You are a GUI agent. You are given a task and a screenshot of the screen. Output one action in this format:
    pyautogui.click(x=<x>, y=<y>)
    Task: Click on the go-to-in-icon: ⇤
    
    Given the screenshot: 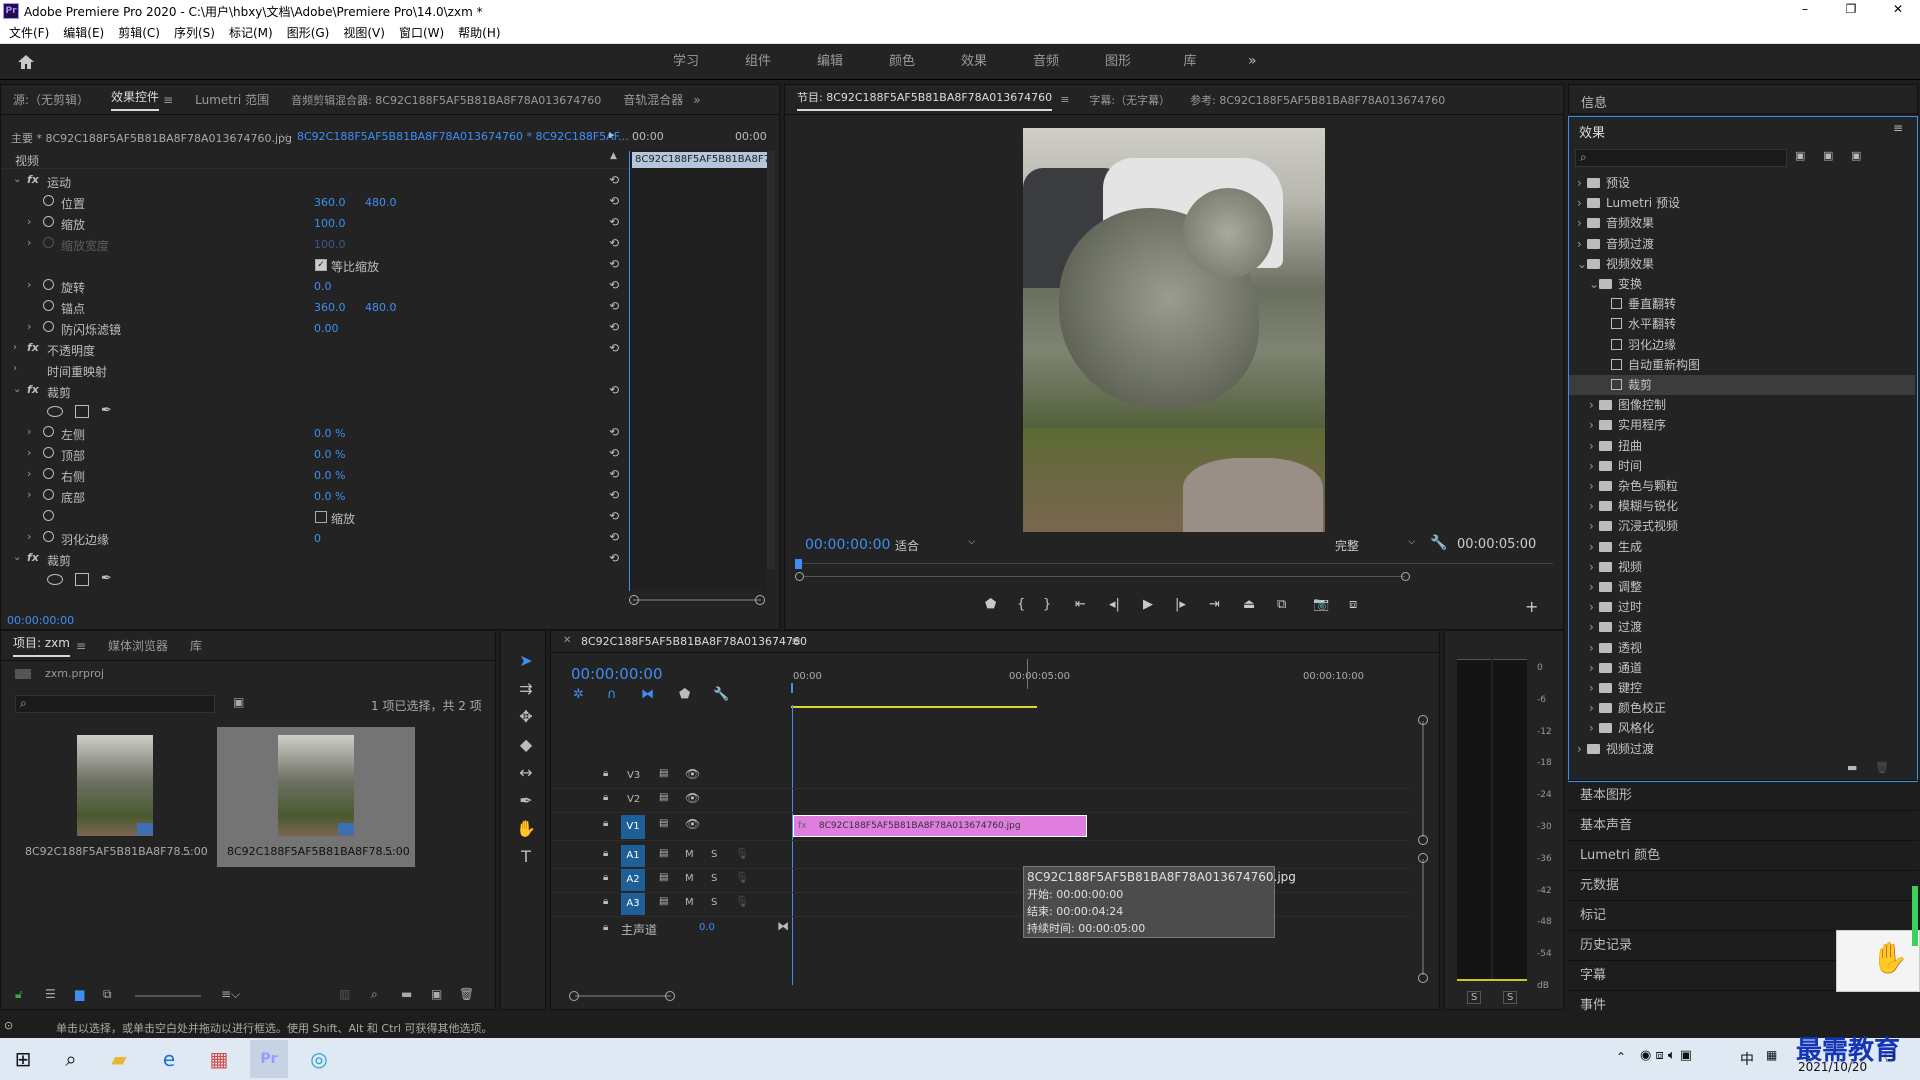 What is the action you would take?
    pyautogui.click(x=1080, y=604)
    